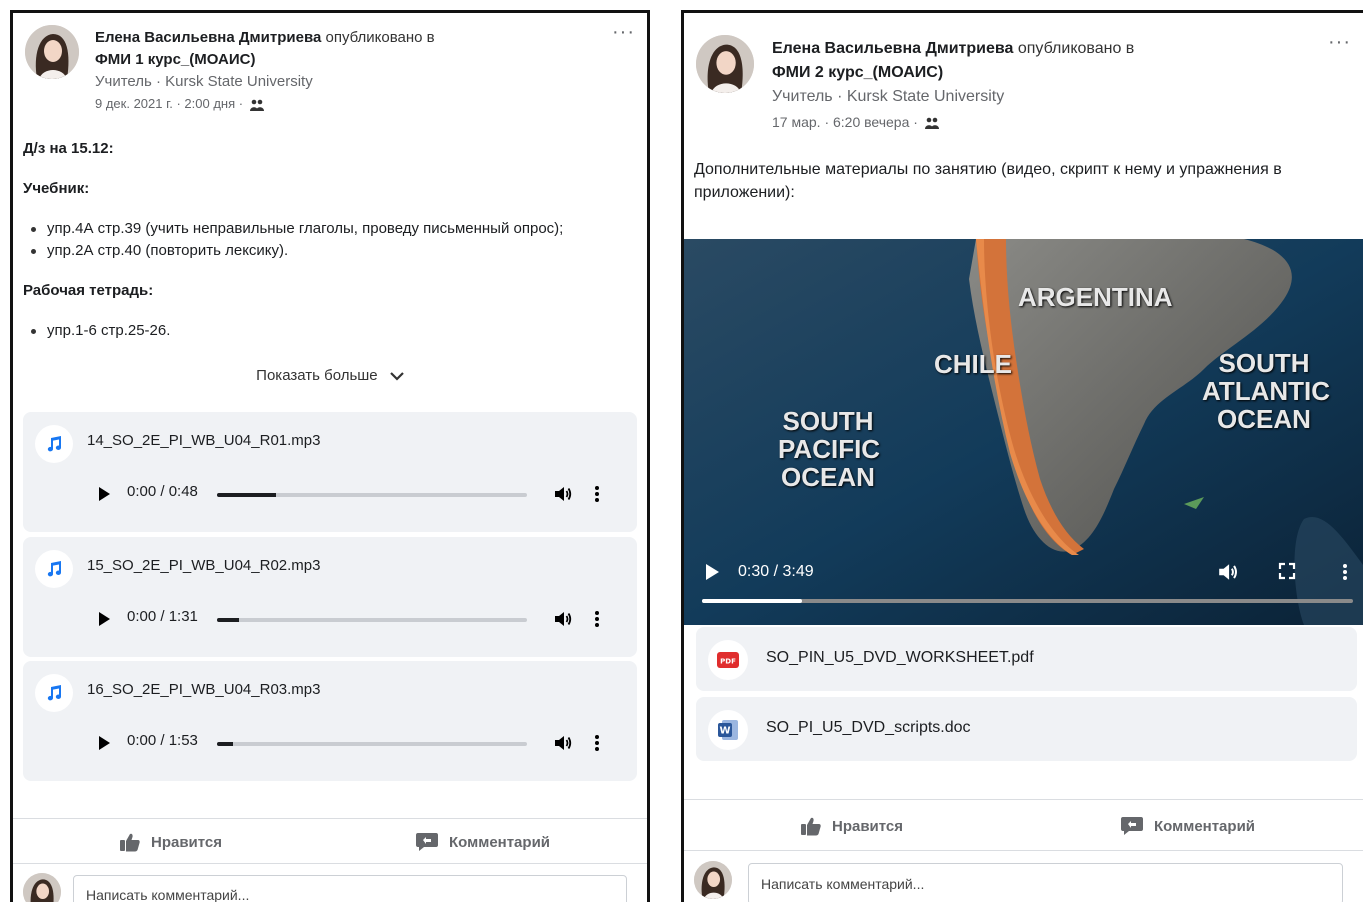 Image resolution: width=1363 pixels, height=902 pixels. Describe the element at coordinates (900, 657) in the screenshot. I see `attachment-file-name: SO_PIN_U5_DVD_WORKSHEET.pdf` at that location.